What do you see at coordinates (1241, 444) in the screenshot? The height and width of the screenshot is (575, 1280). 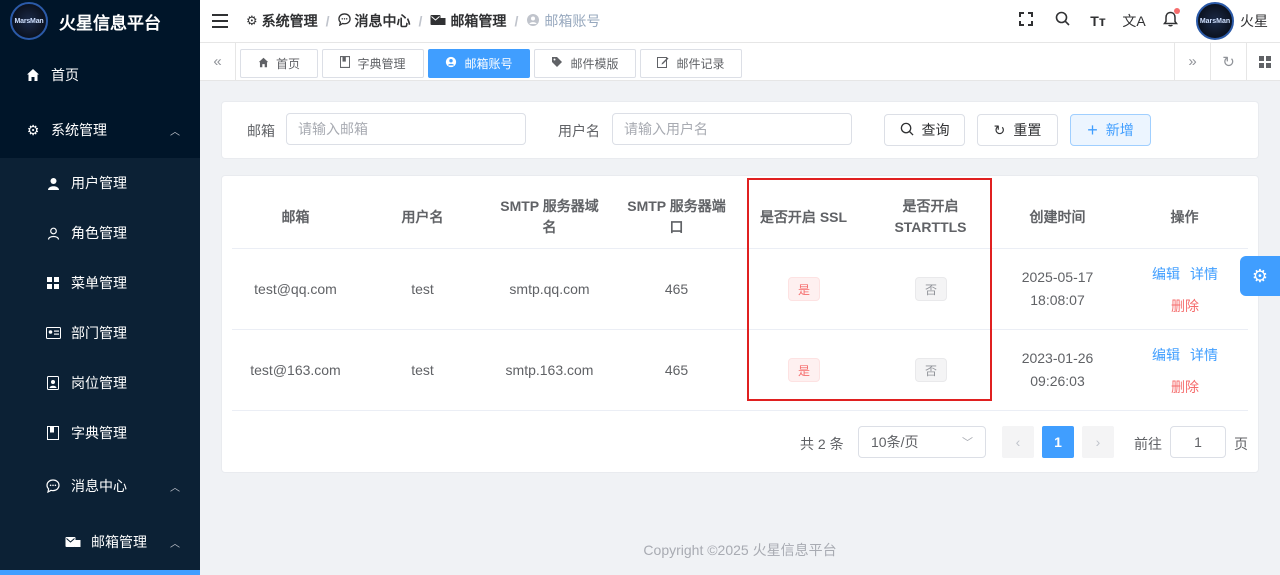 I see `page-suffix: 页` at bounding box center [1241, 444].